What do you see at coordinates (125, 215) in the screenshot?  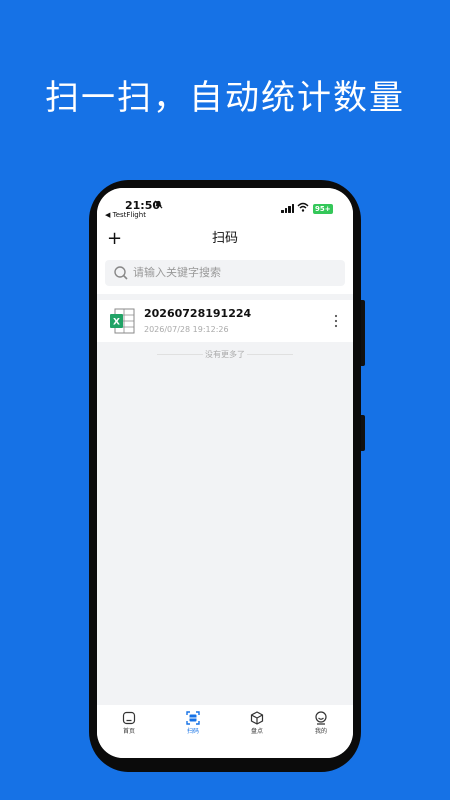 I see `back-to-app-link: ◀ TestFlight` at bounding box center [125, 215].